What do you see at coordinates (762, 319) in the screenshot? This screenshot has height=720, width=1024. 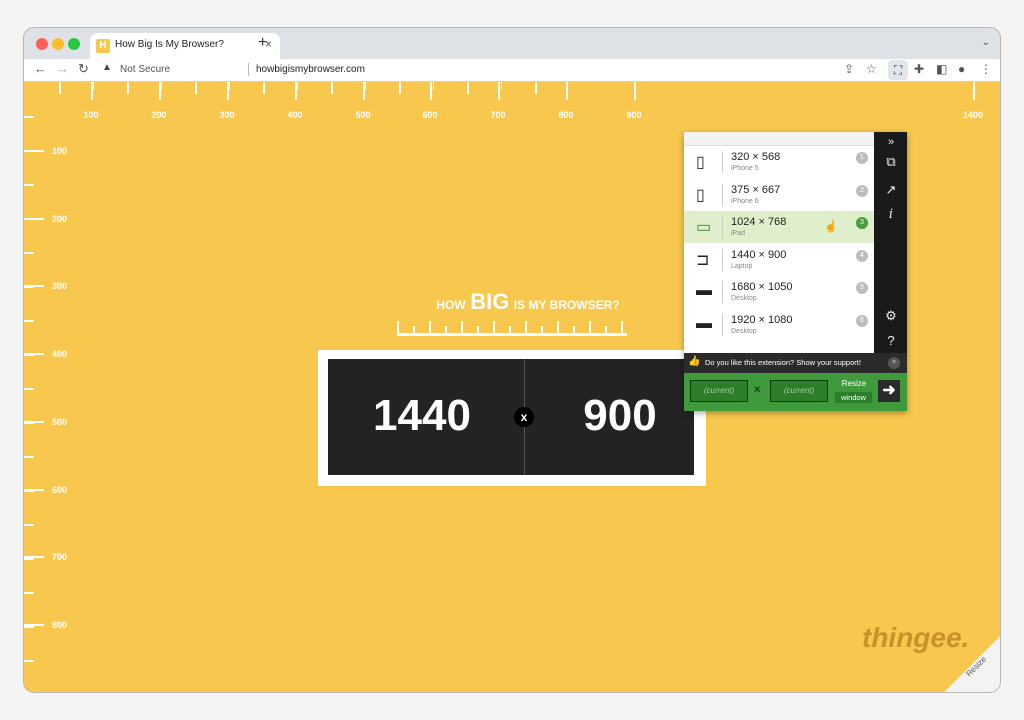 I see `preset-resolution: 1920 × 1080` at bounding box center [762, 319].